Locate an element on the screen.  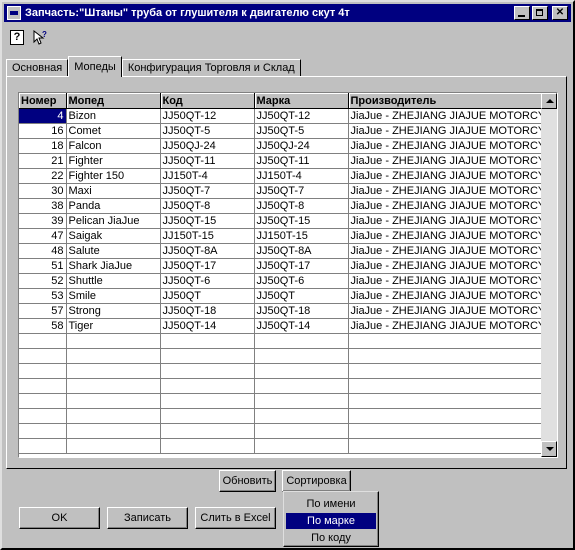
cell-number: 22 is located at coordinates (43, 176).